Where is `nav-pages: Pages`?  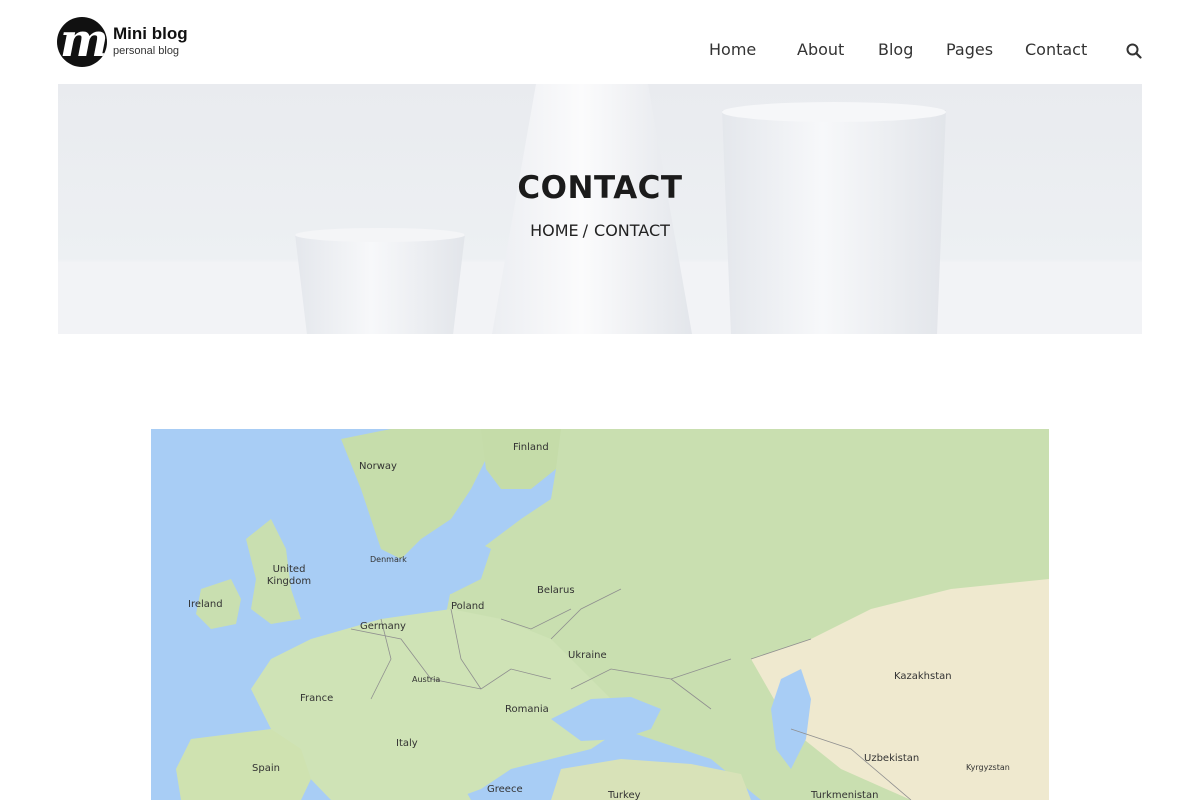
nav-pages: Pages is located at coordinates (969, 49).